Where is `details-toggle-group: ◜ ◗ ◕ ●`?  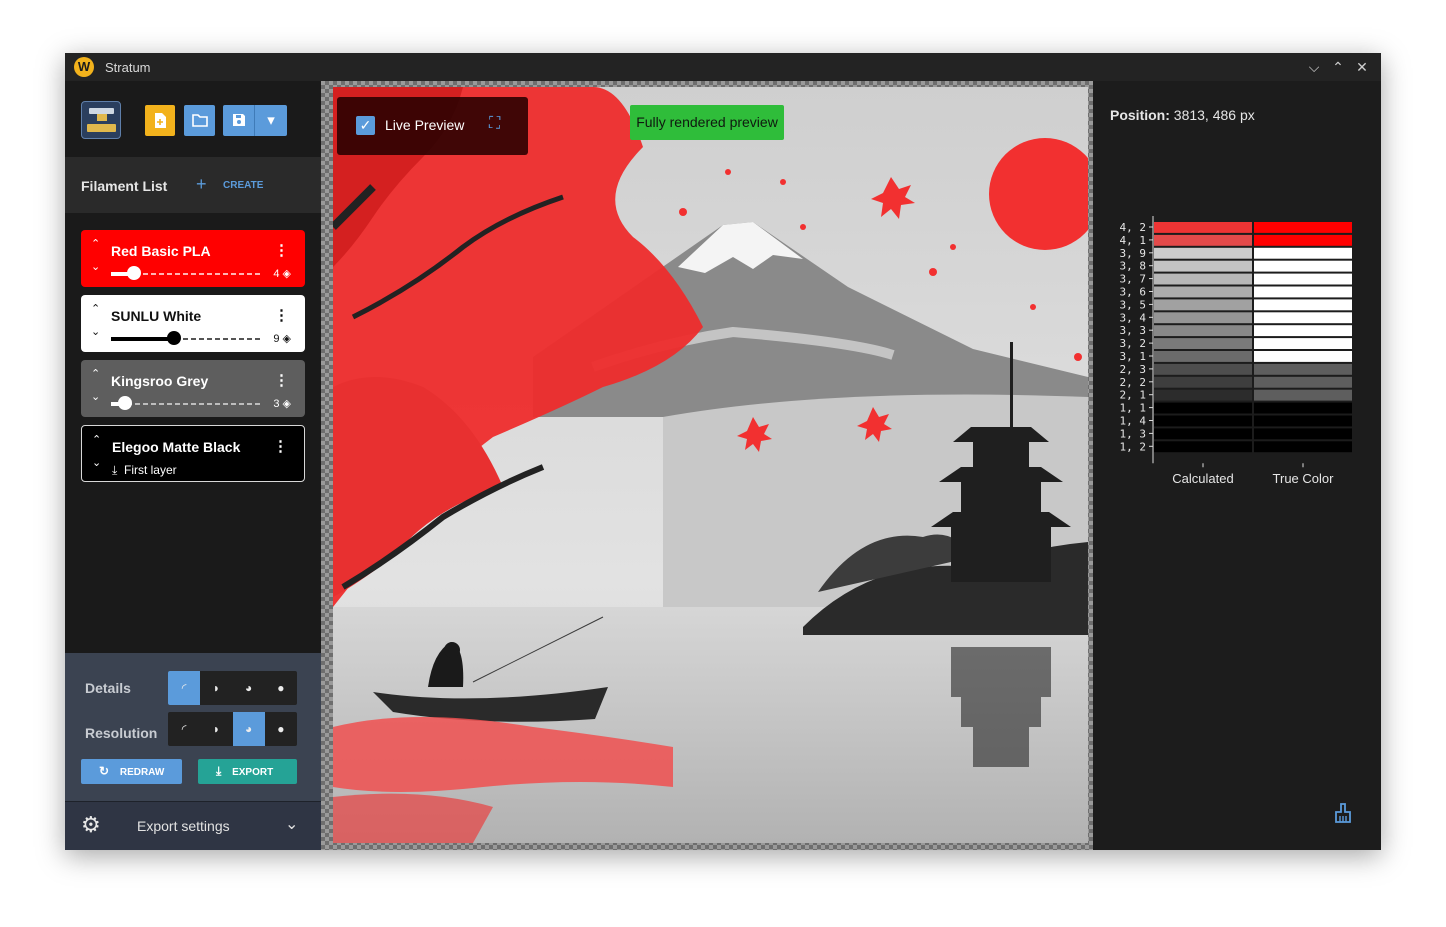
details-toggle-group: ◜ ◗ ◕ ● is located at coordinates (232, 688).